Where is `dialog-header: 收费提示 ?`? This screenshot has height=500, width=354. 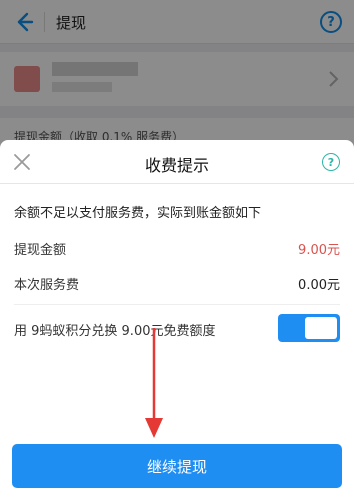
dialog-header: 收费提示 ? is located at coordinates (177, 162).